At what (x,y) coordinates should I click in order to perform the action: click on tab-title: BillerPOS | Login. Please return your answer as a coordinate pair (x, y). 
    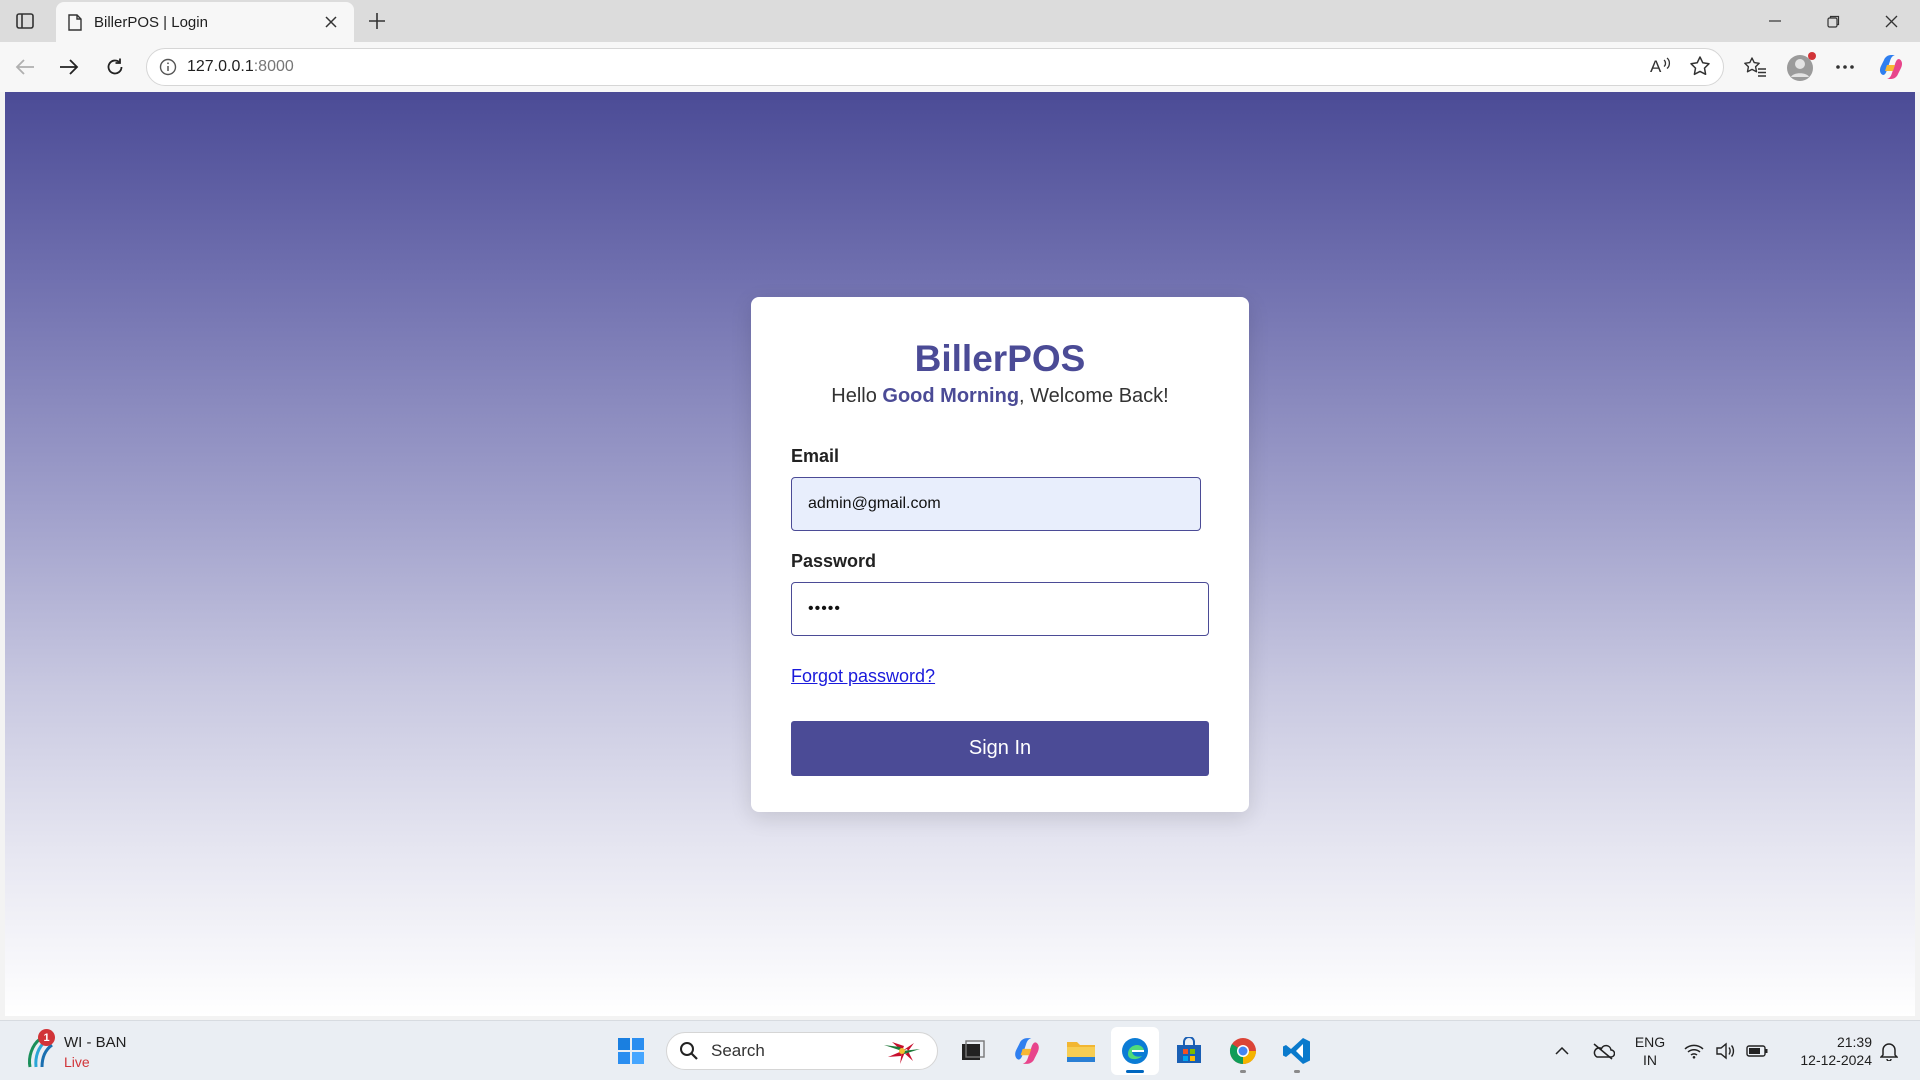
    Looking at the image, I should click on (151, 22).